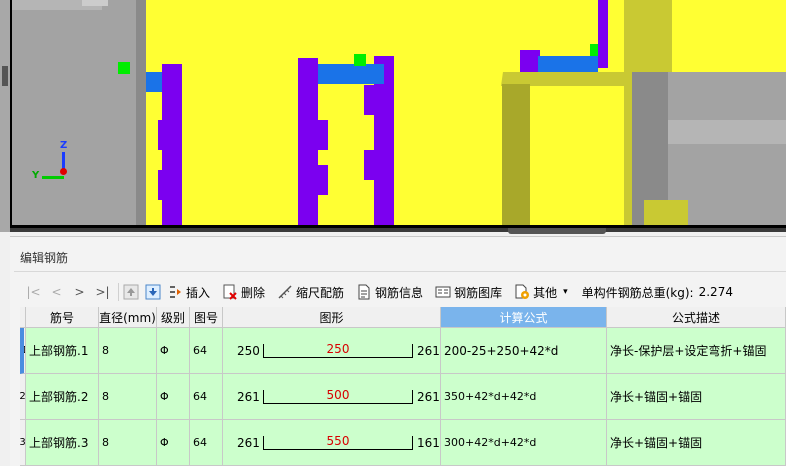 Image resolution: width=786 pixels, height=466 pixels. Describe the element at coordinates (443, 292) in the screenshot. I see `library-icon` at that location.